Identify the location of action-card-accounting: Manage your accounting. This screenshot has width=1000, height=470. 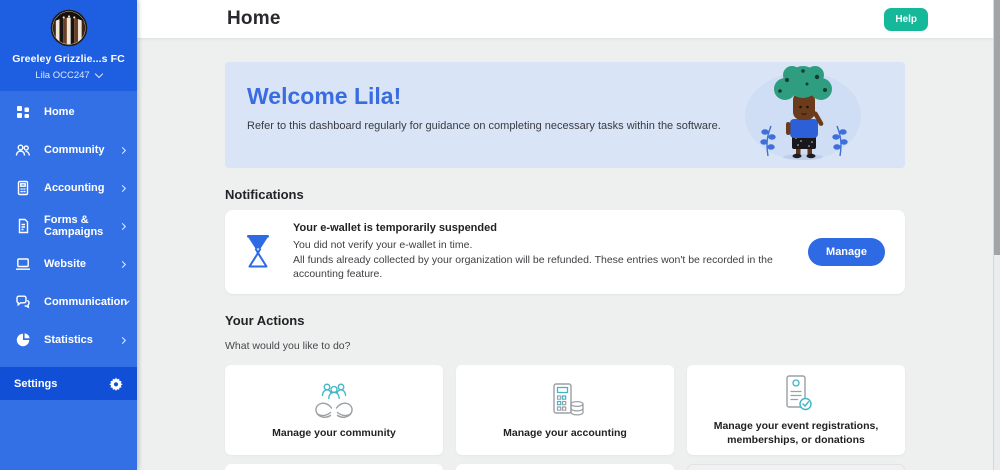
(565, 410).